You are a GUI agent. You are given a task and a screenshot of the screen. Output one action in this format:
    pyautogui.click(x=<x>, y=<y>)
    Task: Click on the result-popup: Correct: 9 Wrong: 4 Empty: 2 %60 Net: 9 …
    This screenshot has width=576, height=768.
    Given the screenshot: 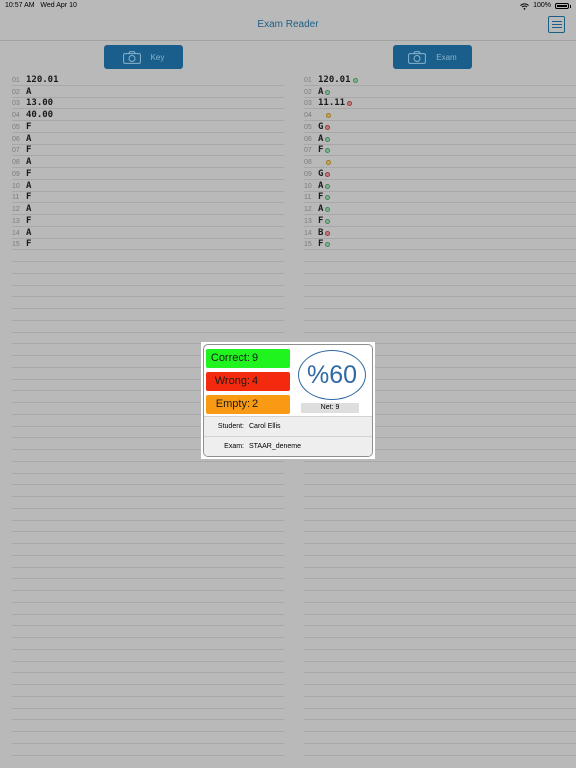 What is the action you would take?
    pyautogui.click(x=288, y=400)
    